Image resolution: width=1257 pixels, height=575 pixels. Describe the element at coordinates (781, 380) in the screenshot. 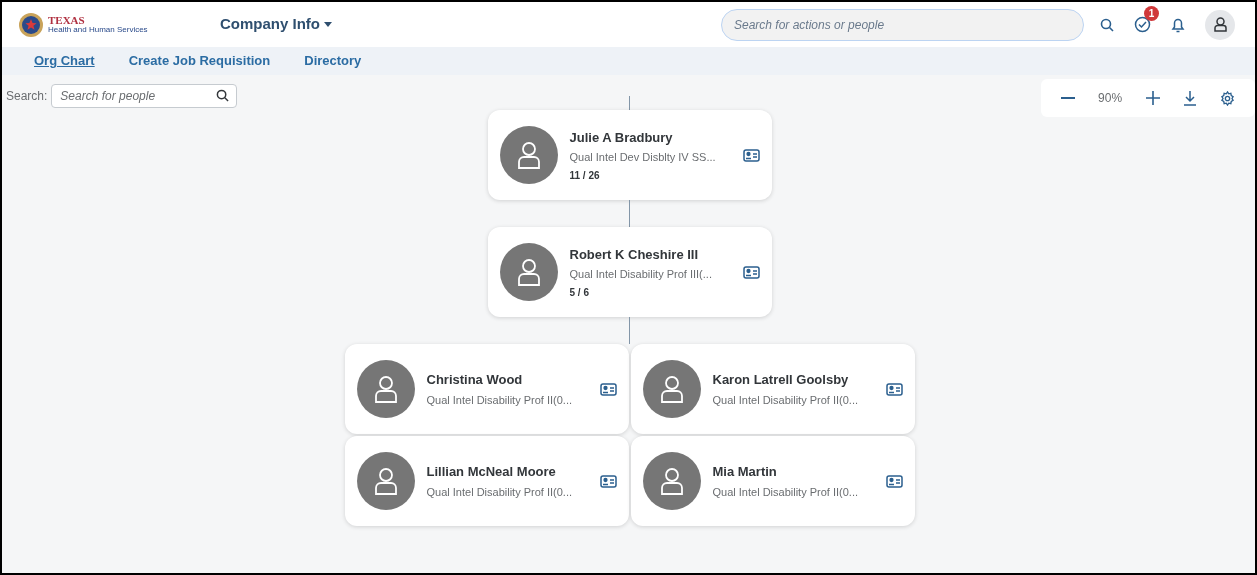

I see `person-name: Karon Latrell Goolsby` at that location.